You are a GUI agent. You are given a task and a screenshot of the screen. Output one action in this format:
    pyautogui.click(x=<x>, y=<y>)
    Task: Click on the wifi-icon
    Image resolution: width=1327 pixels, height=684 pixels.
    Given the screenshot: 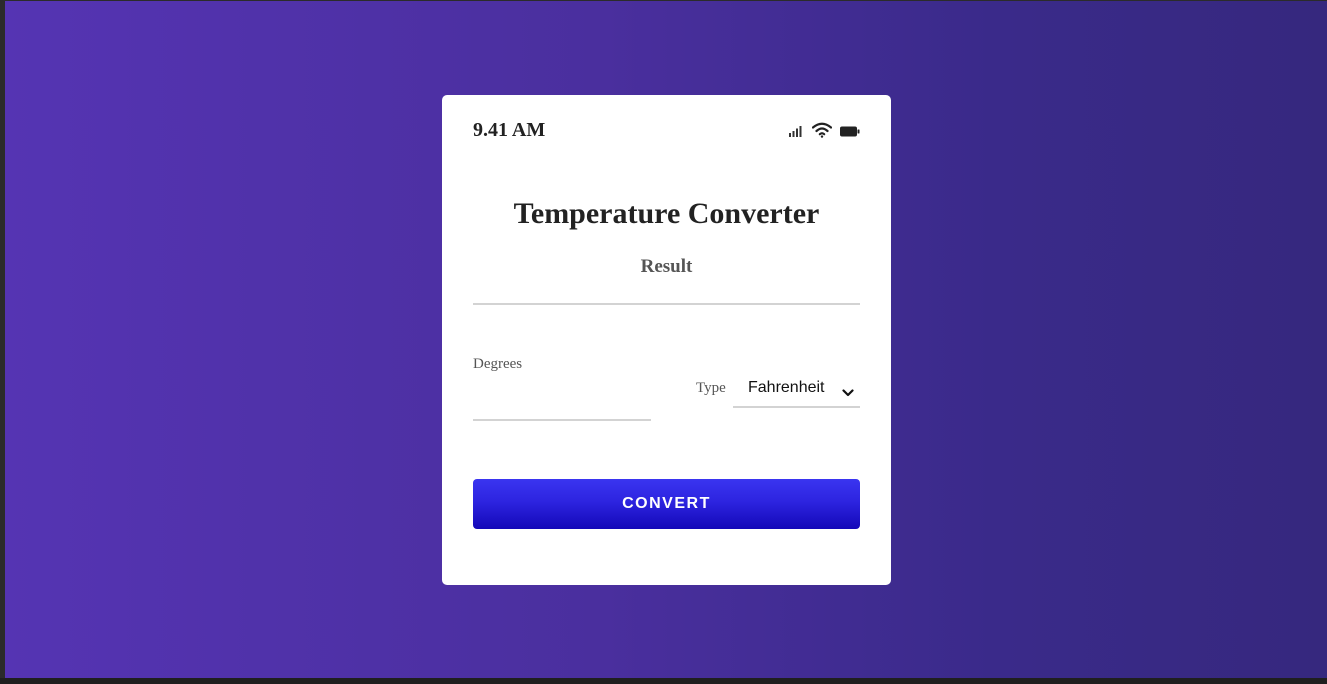 What is the action you would take?
    pyautogui.click(x=822, y=132)
    